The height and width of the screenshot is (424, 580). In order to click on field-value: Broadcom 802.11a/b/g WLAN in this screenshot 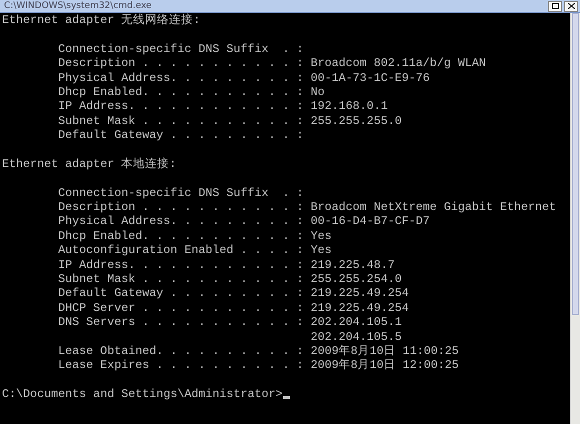, I will do `click(398, 63)`.